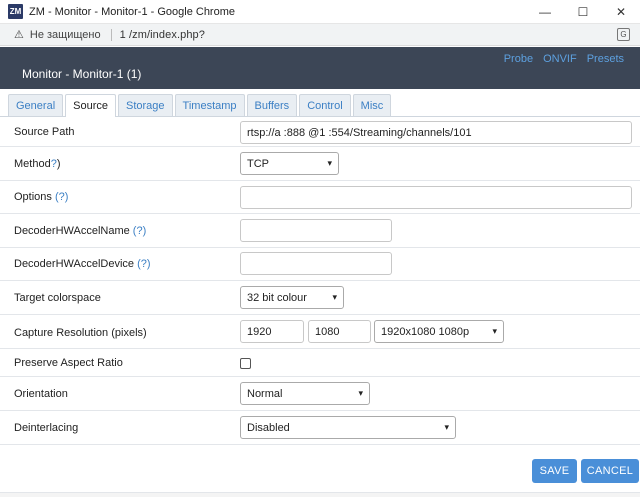  What do you see at coordinates (554, 471) in the screenshot?
I see `save-button: SAVE` at bounding box center [554, 471].